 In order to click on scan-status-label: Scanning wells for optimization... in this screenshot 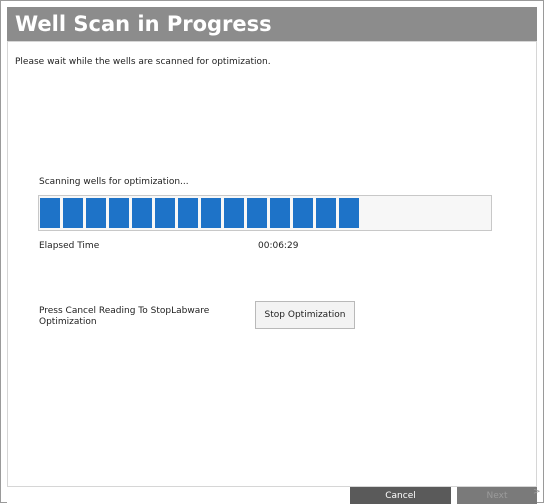, I will do `click(114, 182)`.